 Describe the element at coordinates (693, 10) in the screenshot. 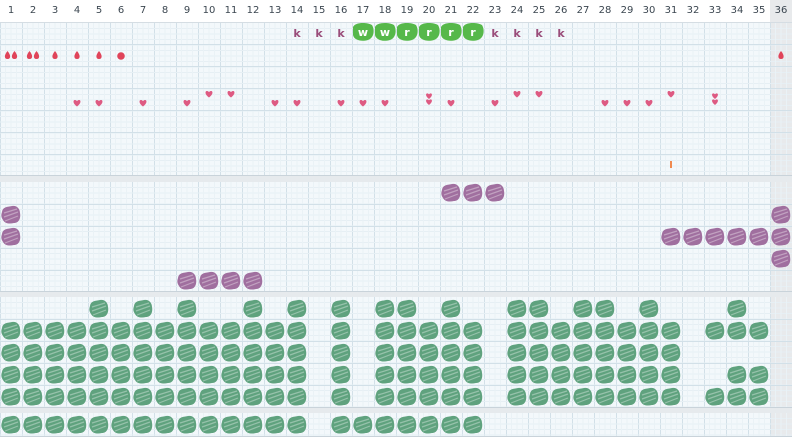

I see `column-header-32: 32` at that location.